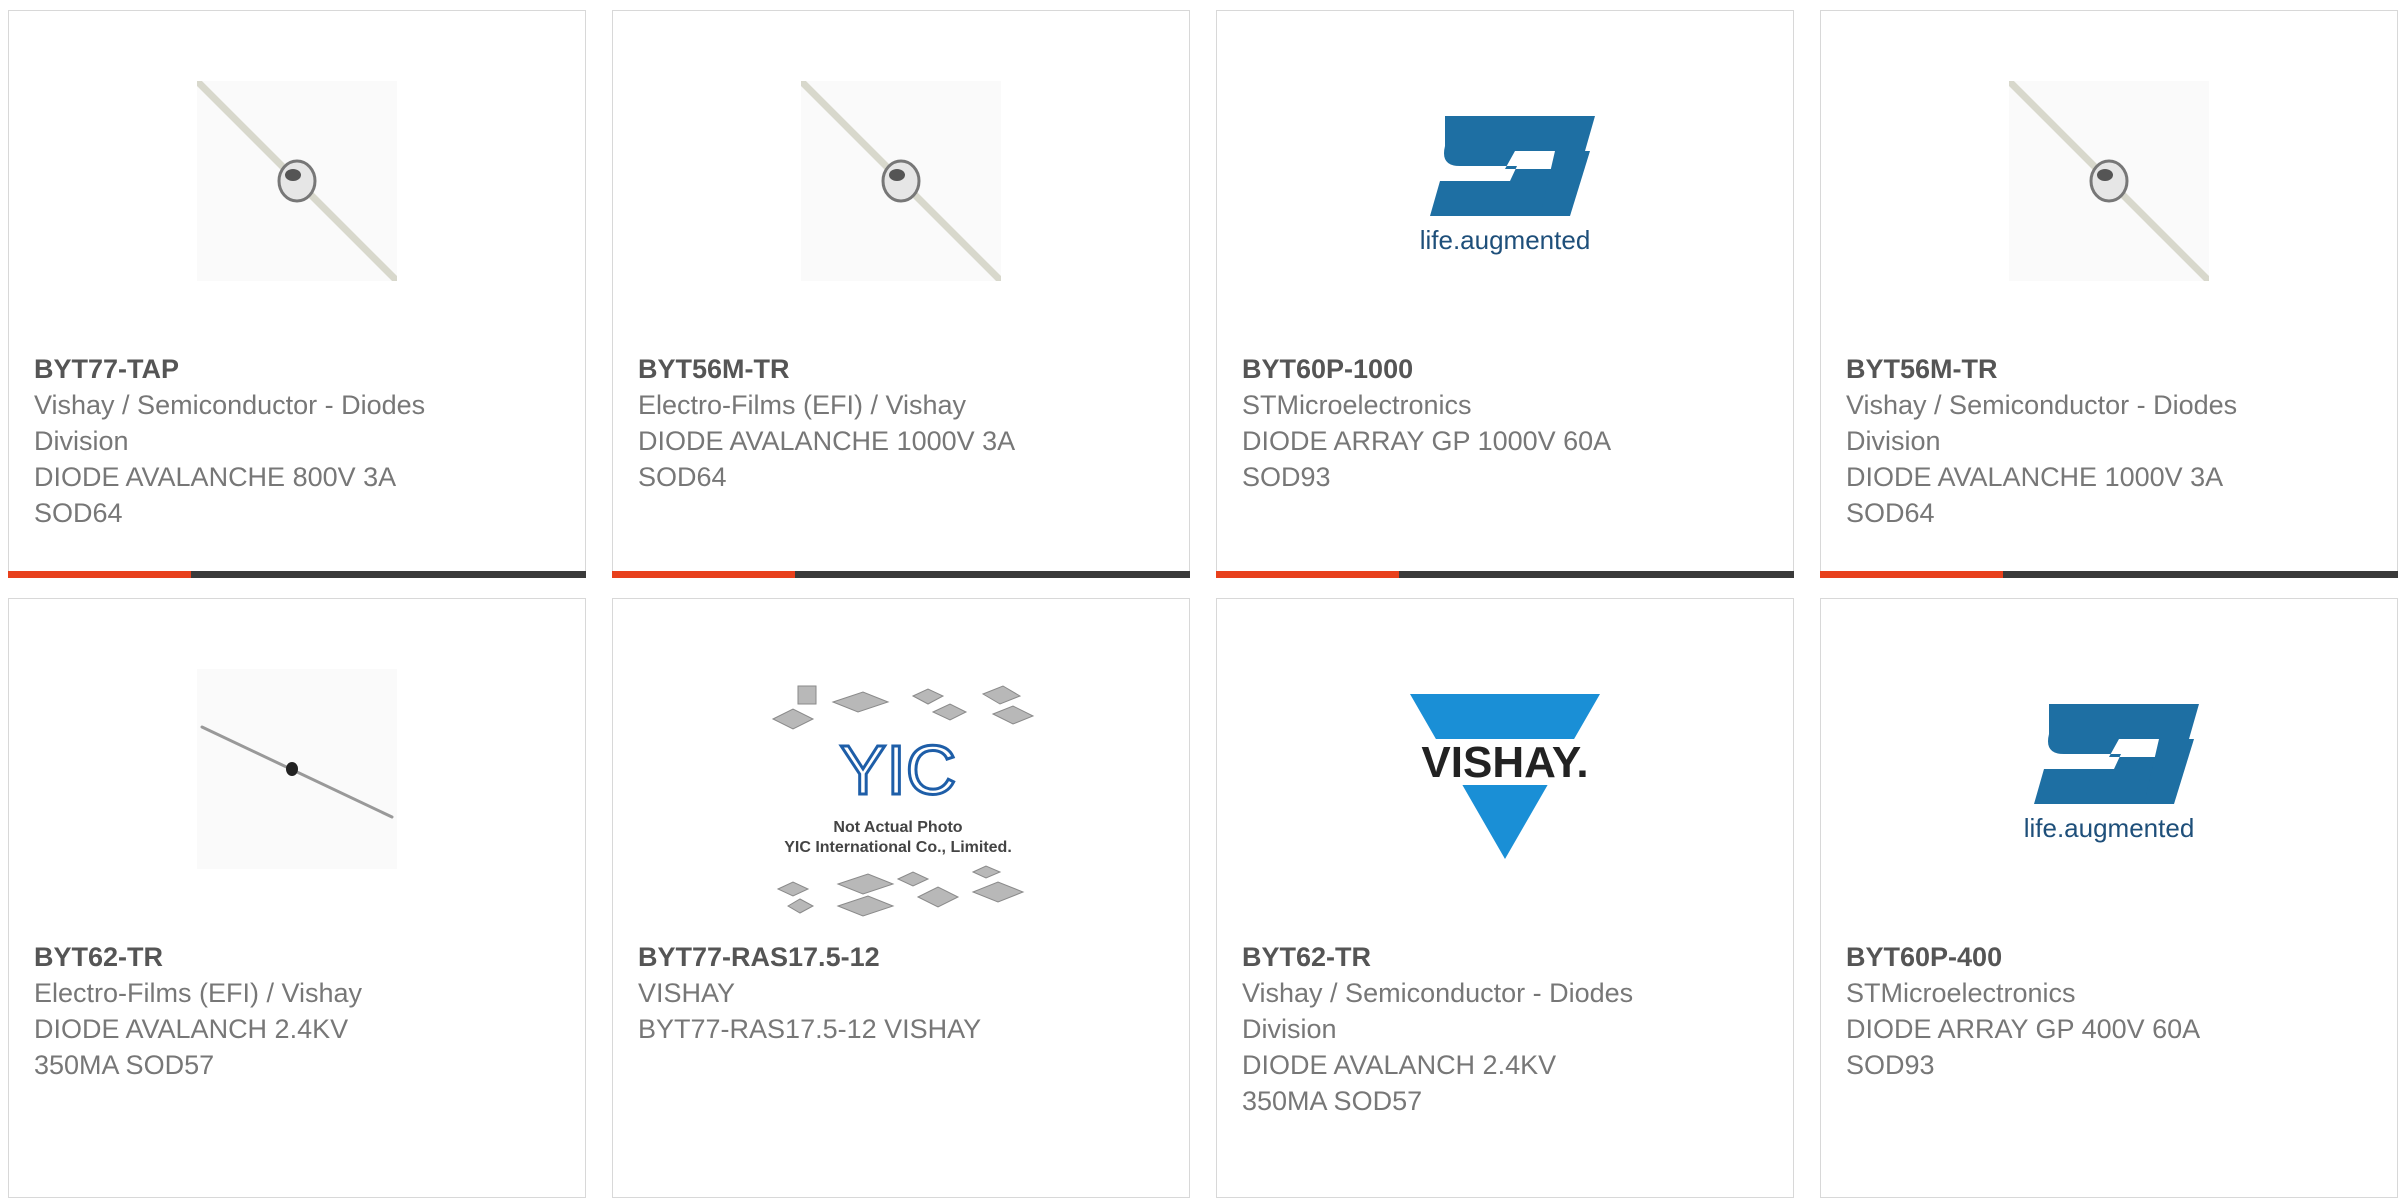 The image size is (2400, 1198). Describe the element at coordinates (810, 1029) in the screenshot. I see `description: BYT77-RAS17.5-12 VISHAY` at that location.